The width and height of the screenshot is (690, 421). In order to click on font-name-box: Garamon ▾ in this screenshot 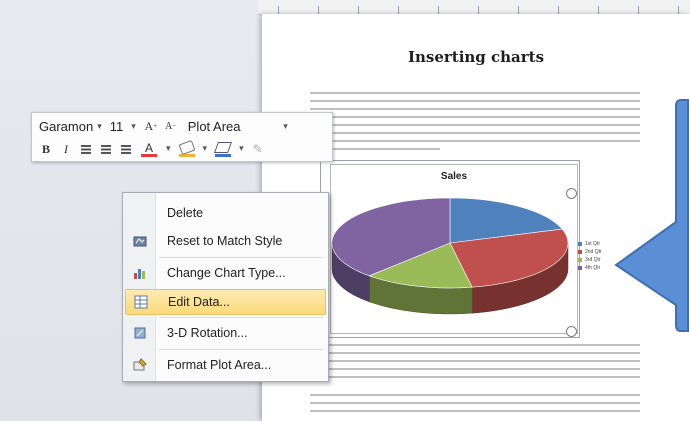, I will do `click(70, 126)`.